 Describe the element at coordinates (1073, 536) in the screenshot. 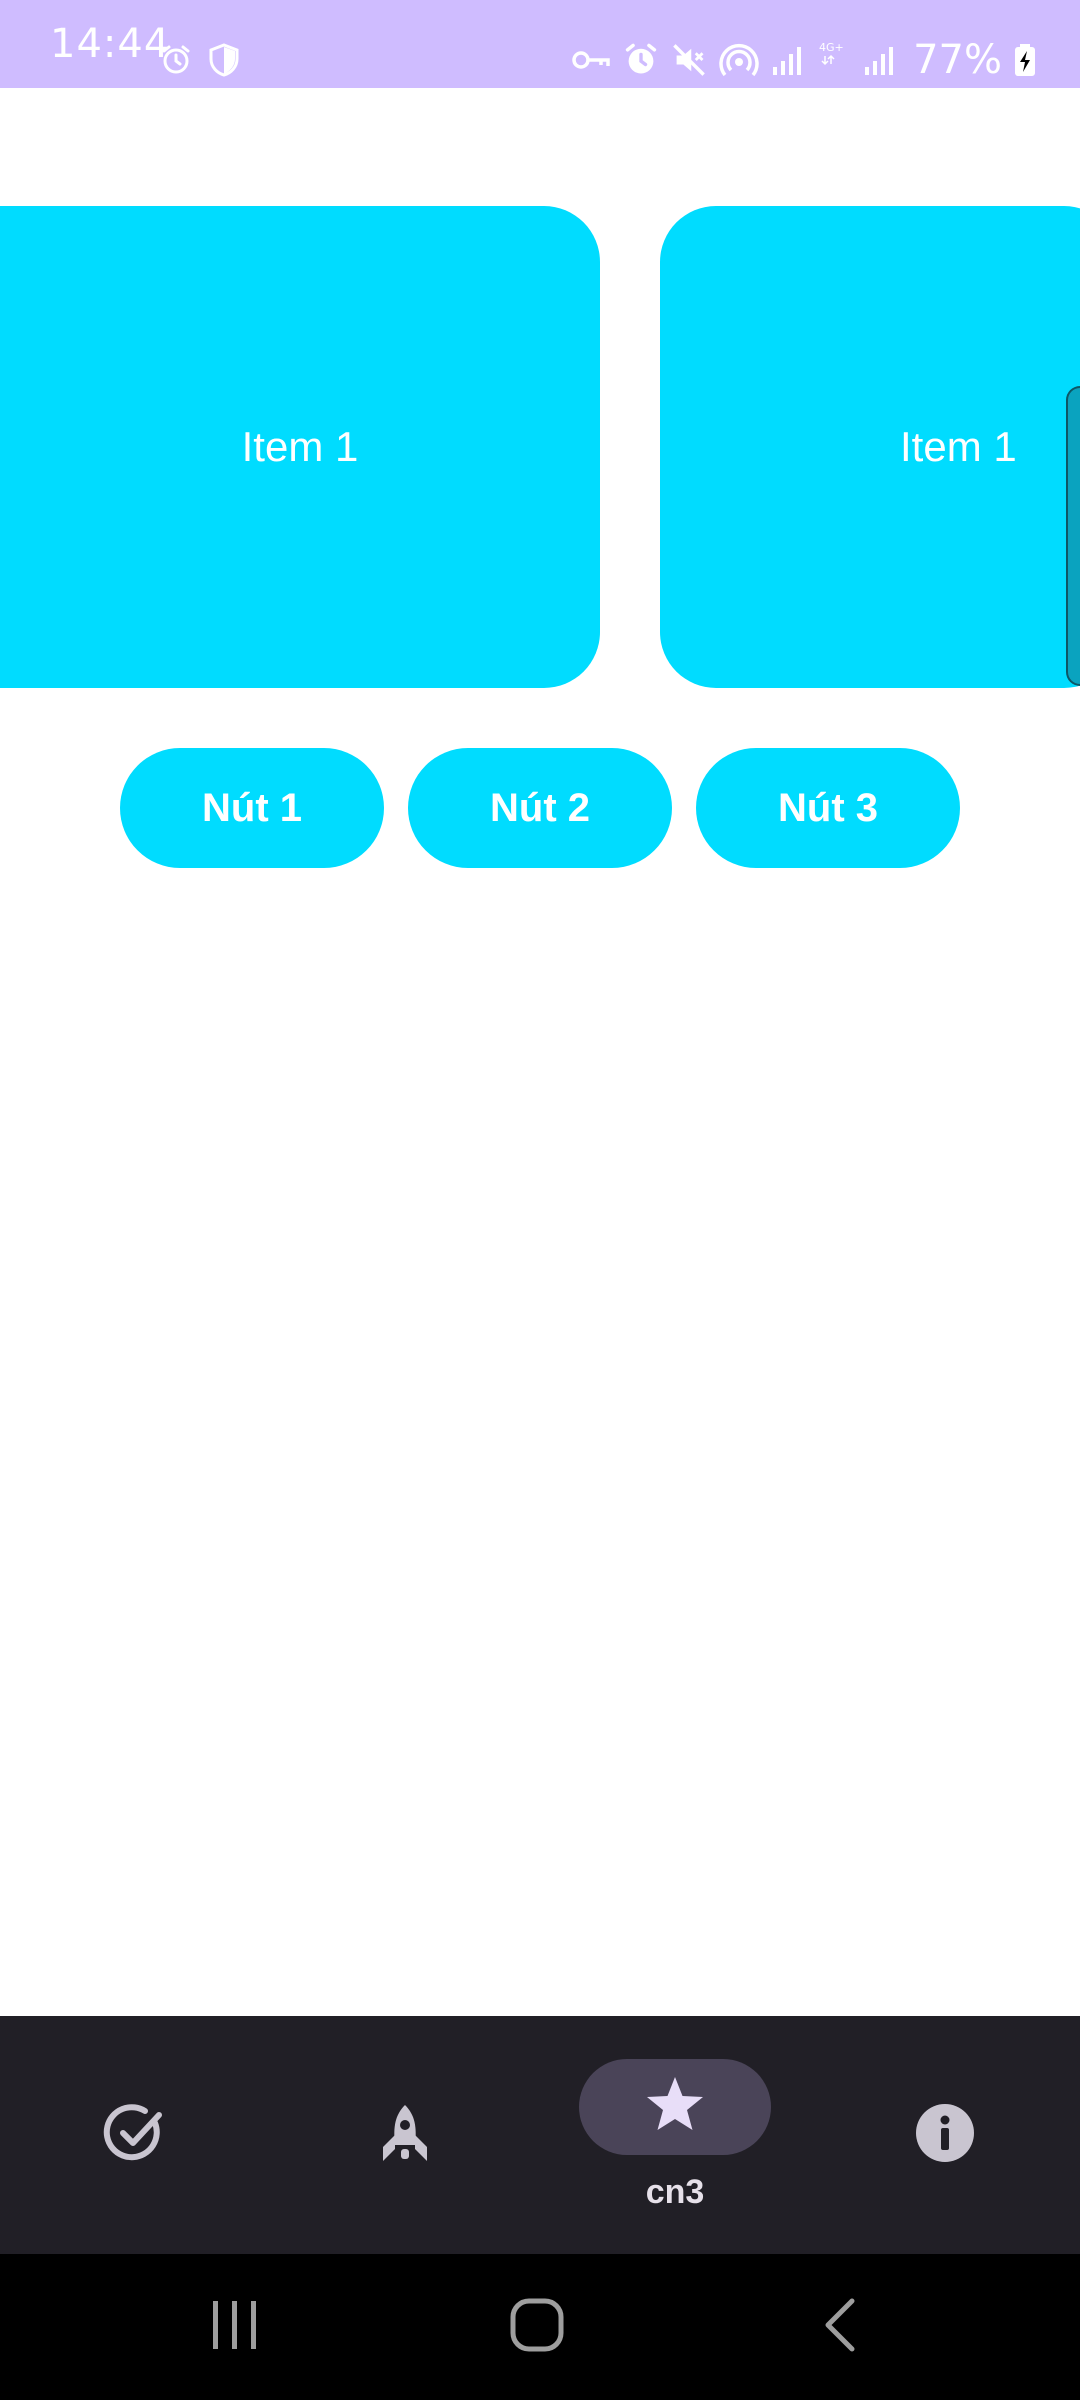

I see `side-edge-handle` at that location.